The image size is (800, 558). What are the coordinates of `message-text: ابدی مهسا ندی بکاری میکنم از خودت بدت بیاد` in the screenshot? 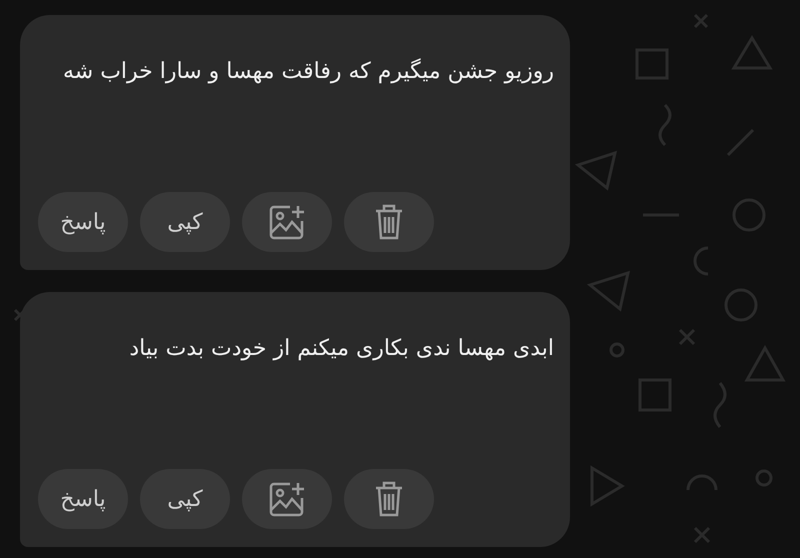 It's located at (341, 349).